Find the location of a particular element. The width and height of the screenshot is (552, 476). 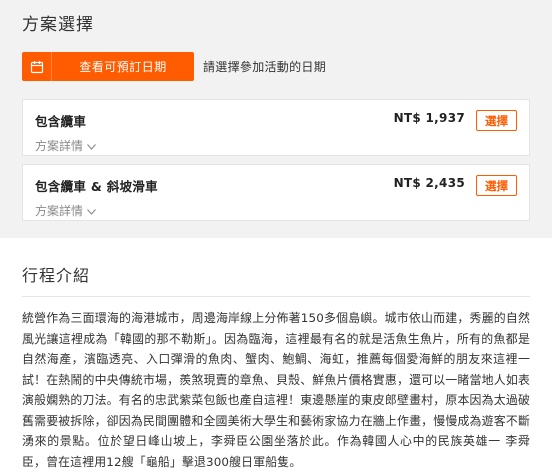

plan-card-cable-car-luge: 包含纜車 & 斜坡滑車 方案詳情 NT$ 2,435 選擇 is located at coordinates (276, 192).